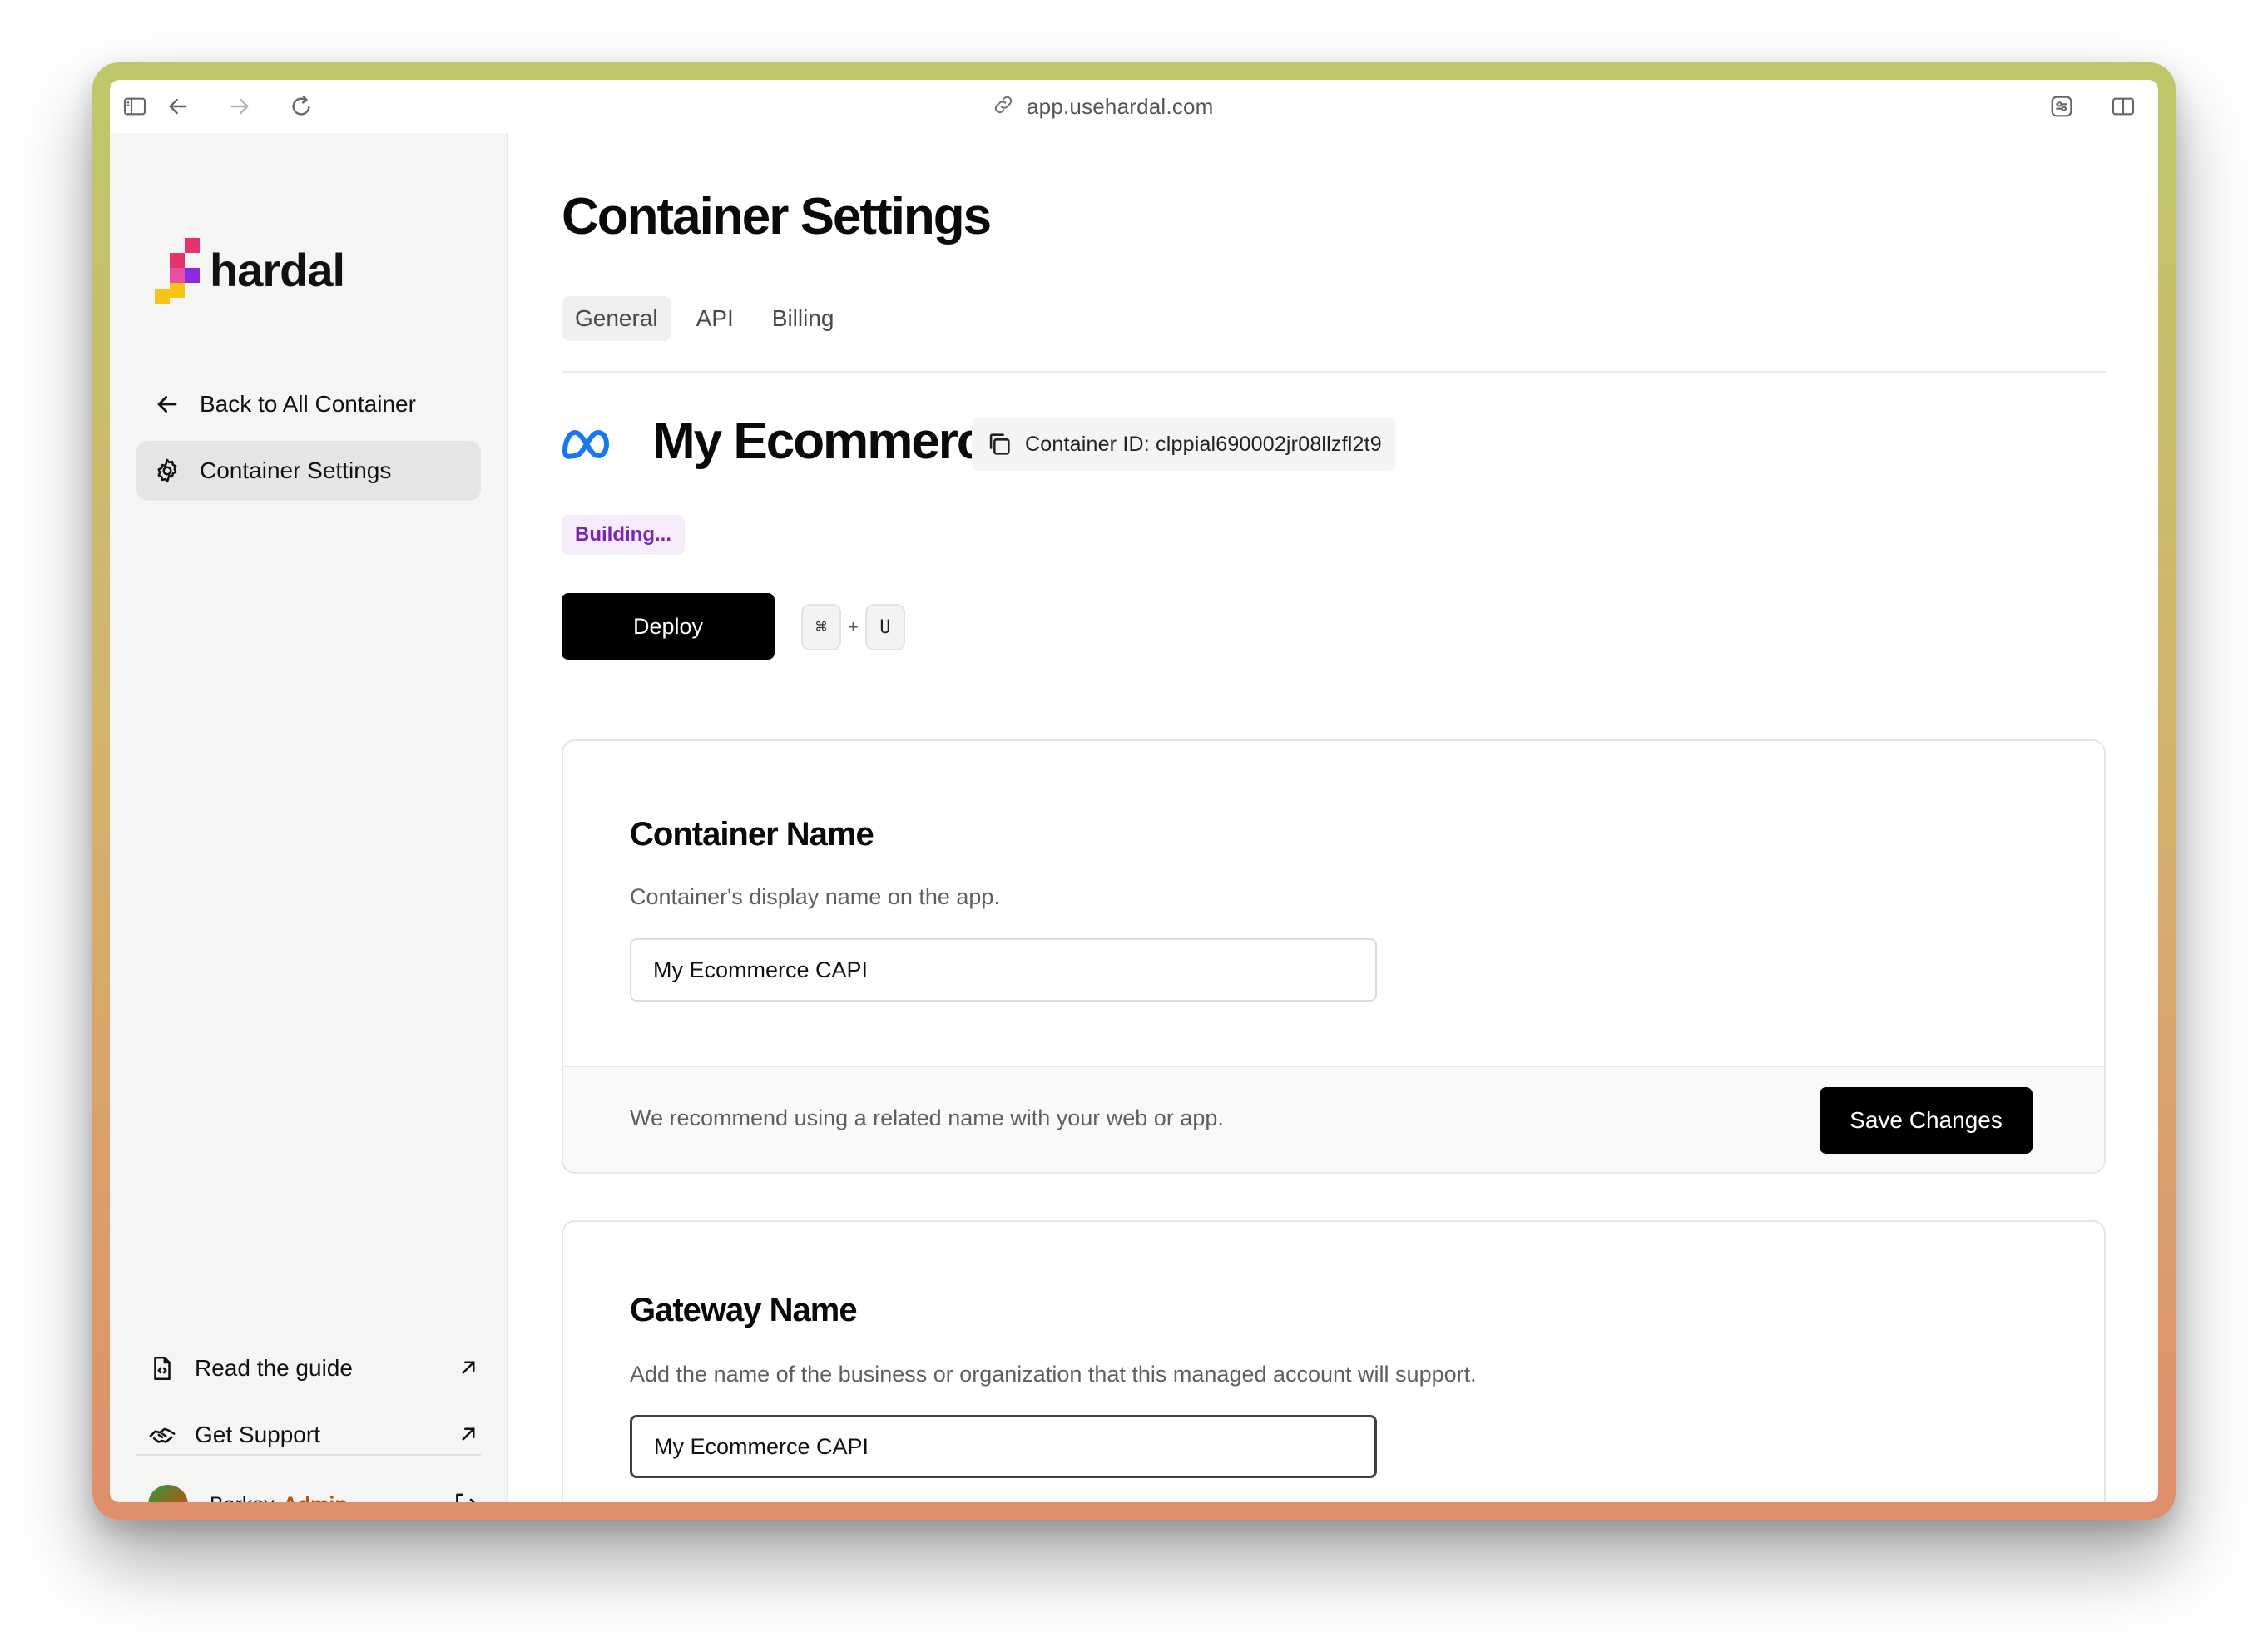 The image size is (2268, 1642). I want to click on copy-icon, so click(1000, 444).